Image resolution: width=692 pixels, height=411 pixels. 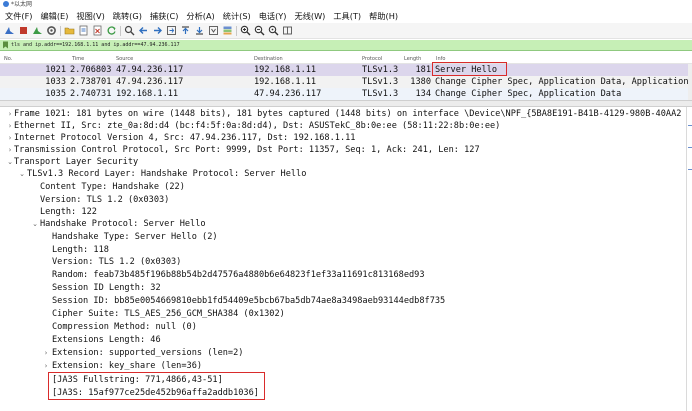 What do you see at coordinates (54, 16) in the screenshot?
I see `menu-edit: 编辑(E)` at bounding box center [54, 16].